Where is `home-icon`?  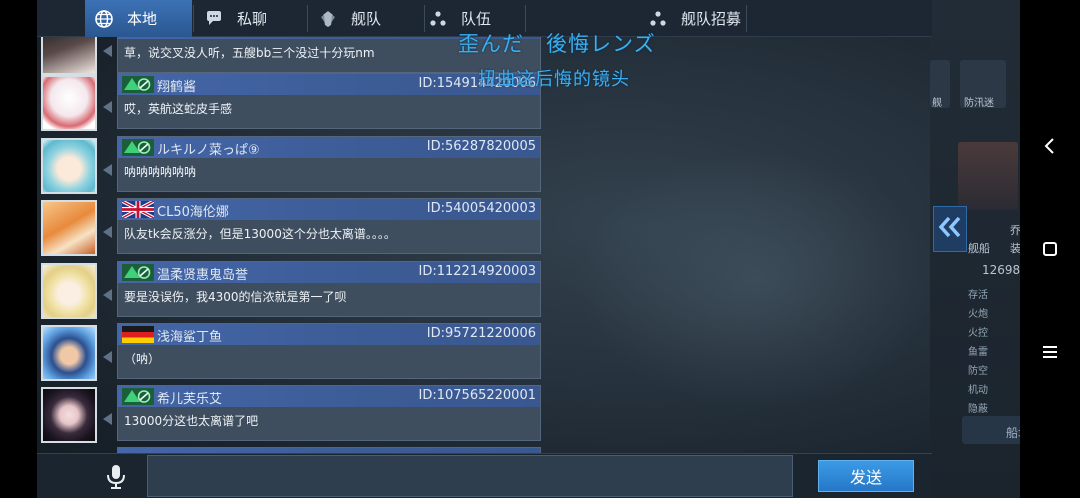 home-icon is located at coordinates (1050, 249).